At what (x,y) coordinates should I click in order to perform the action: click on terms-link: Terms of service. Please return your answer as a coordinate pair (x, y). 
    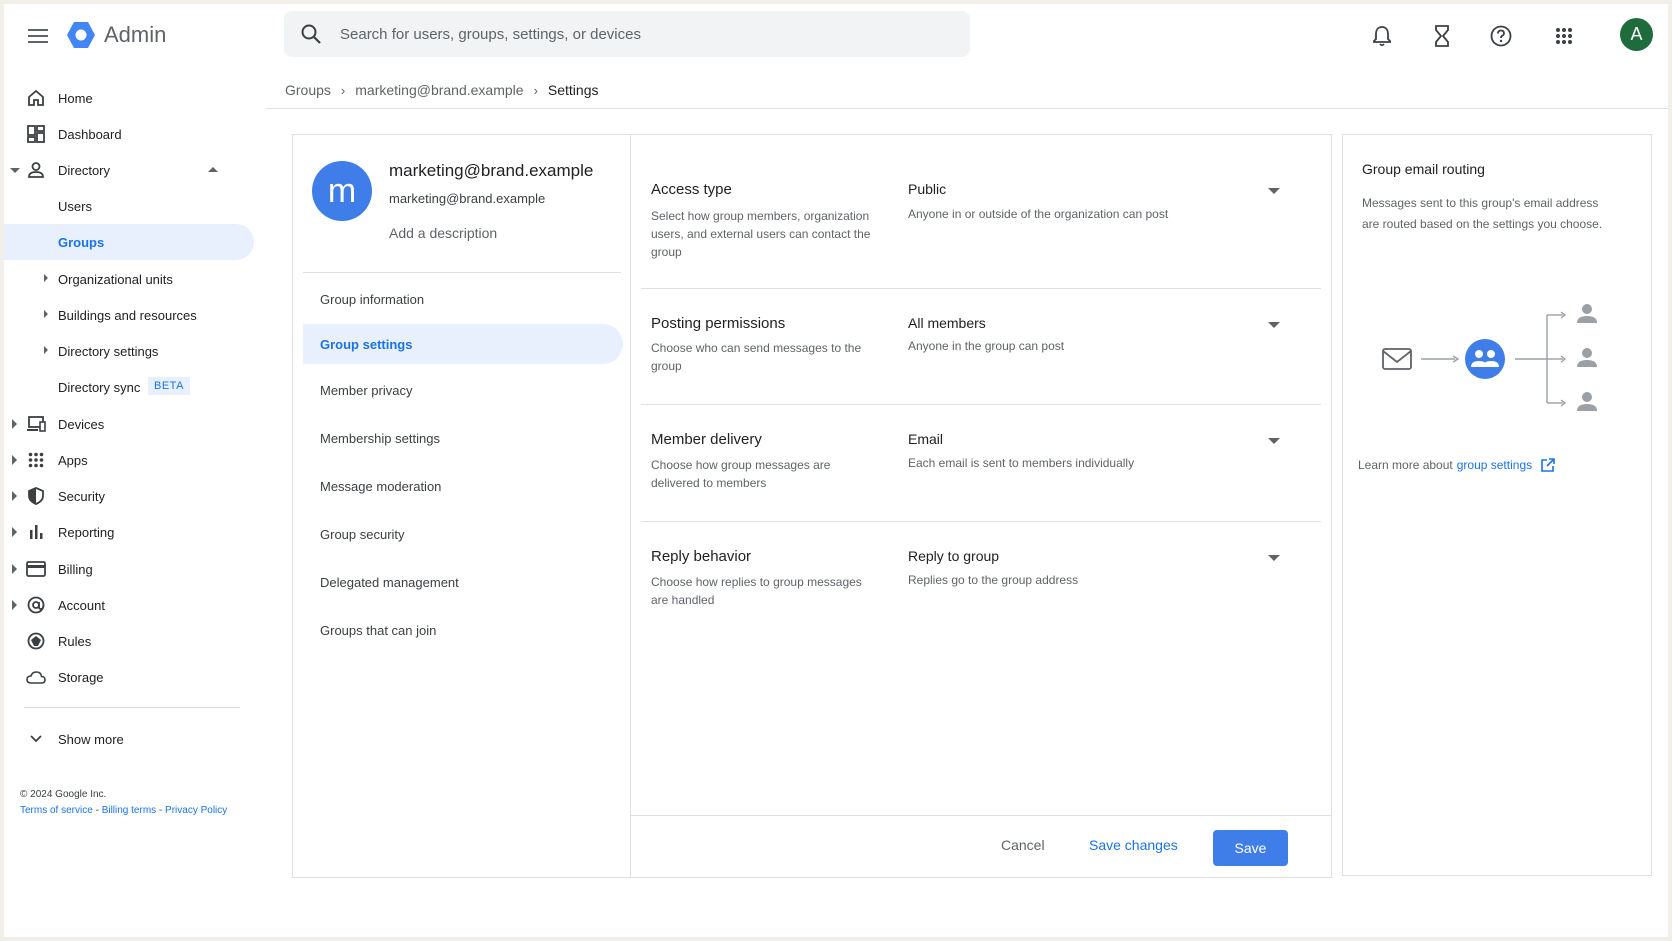
    Looking at the image, I should click on (56, 810).